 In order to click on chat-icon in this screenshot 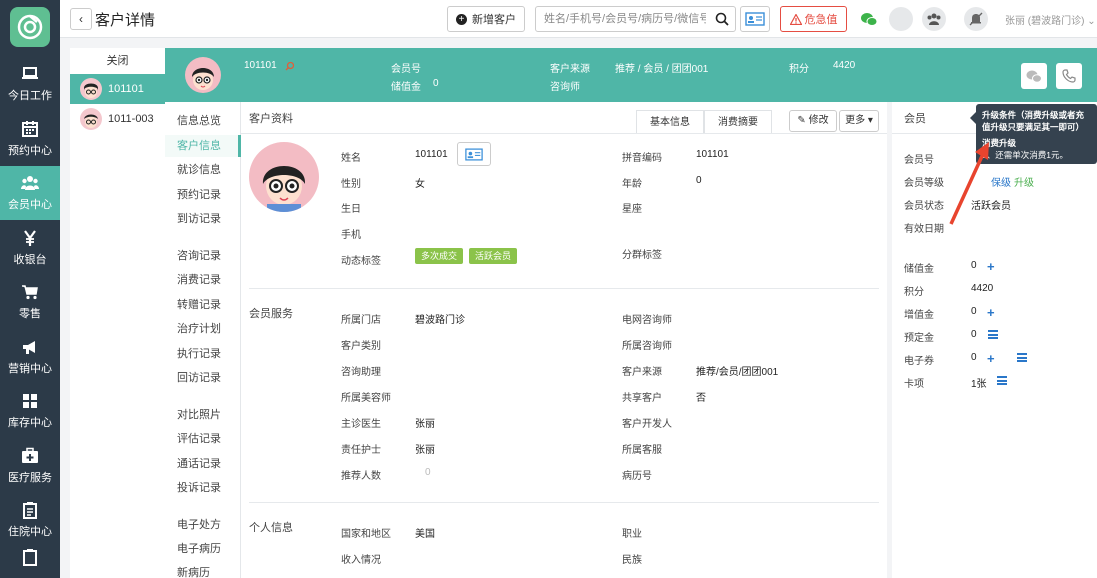, I will do `click(1034, 76)`.